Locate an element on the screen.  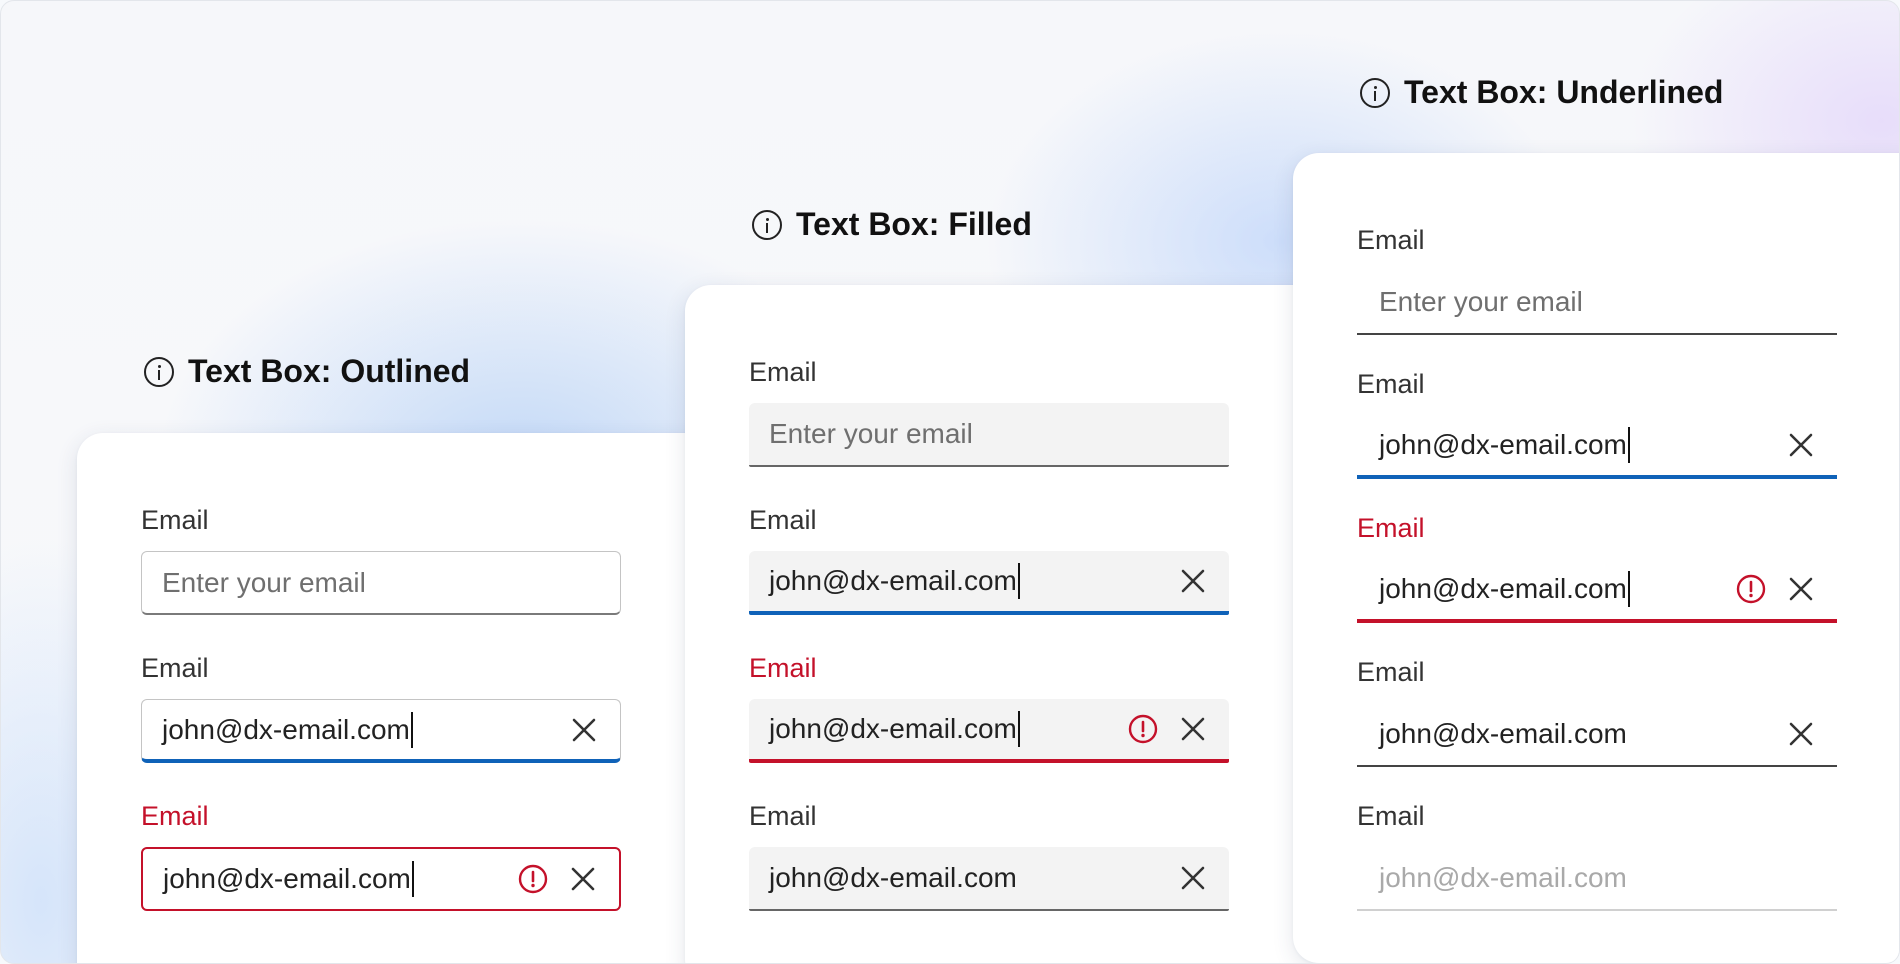
underlined-email-field-disabled: Email john@dx-email.com is located at coordinates (1597, 855).